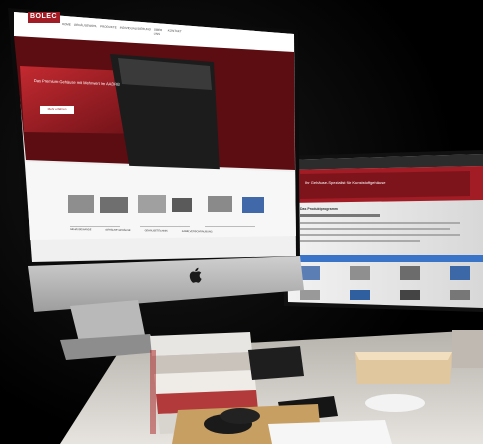 Image resolution: width=483 pixels, height=444 pixels. Describe the element at coordinates (81, 229) in the screenshot. I see `category-label: GEHÄUSEWANDE` at that location.